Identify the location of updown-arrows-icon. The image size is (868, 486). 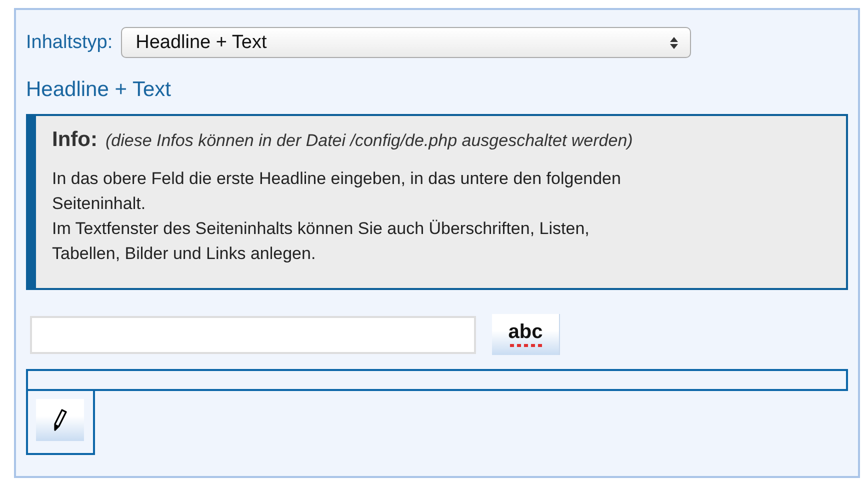
(674, 42).